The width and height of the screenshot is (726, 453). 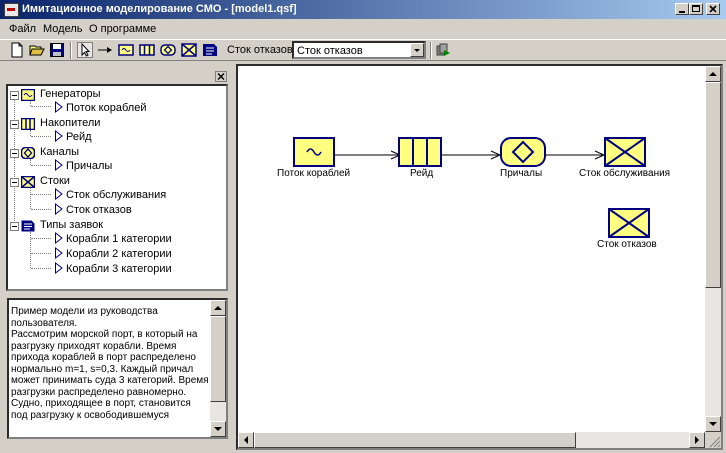 I want to click on menu-about: О программе, so click(x=122, y=29).